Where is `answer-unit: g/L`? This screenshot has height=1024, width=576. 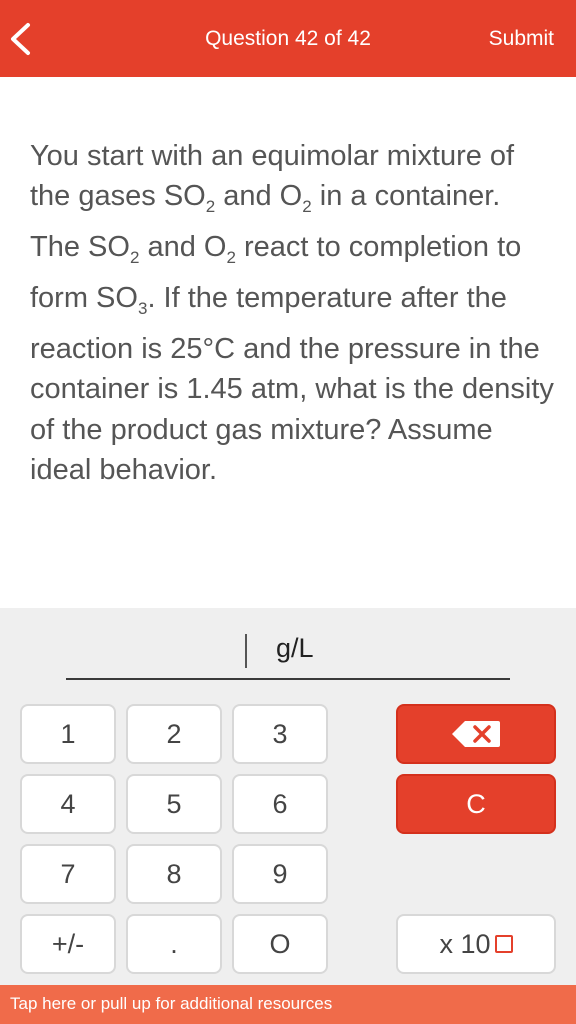 answer-unit: g/L is located at coordinates (295, 648).